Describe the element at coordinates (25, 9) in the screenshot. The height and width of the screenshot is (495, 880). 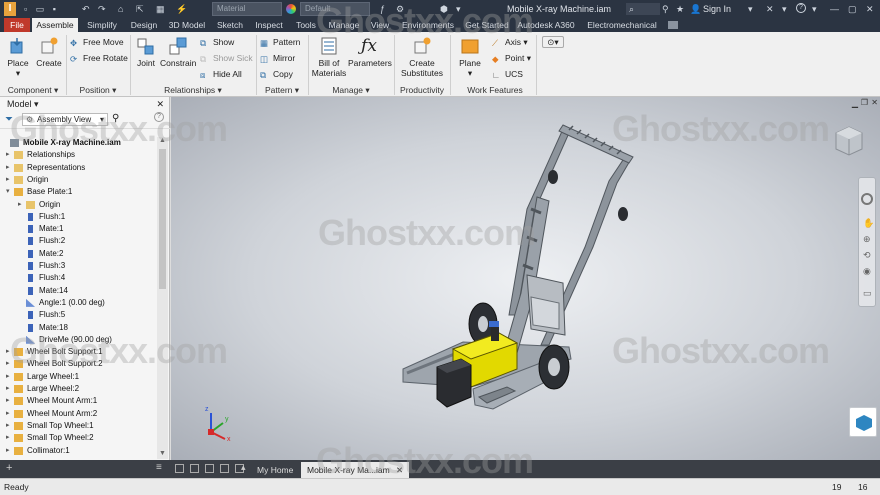
I see `new-icon: ▫` at that location.